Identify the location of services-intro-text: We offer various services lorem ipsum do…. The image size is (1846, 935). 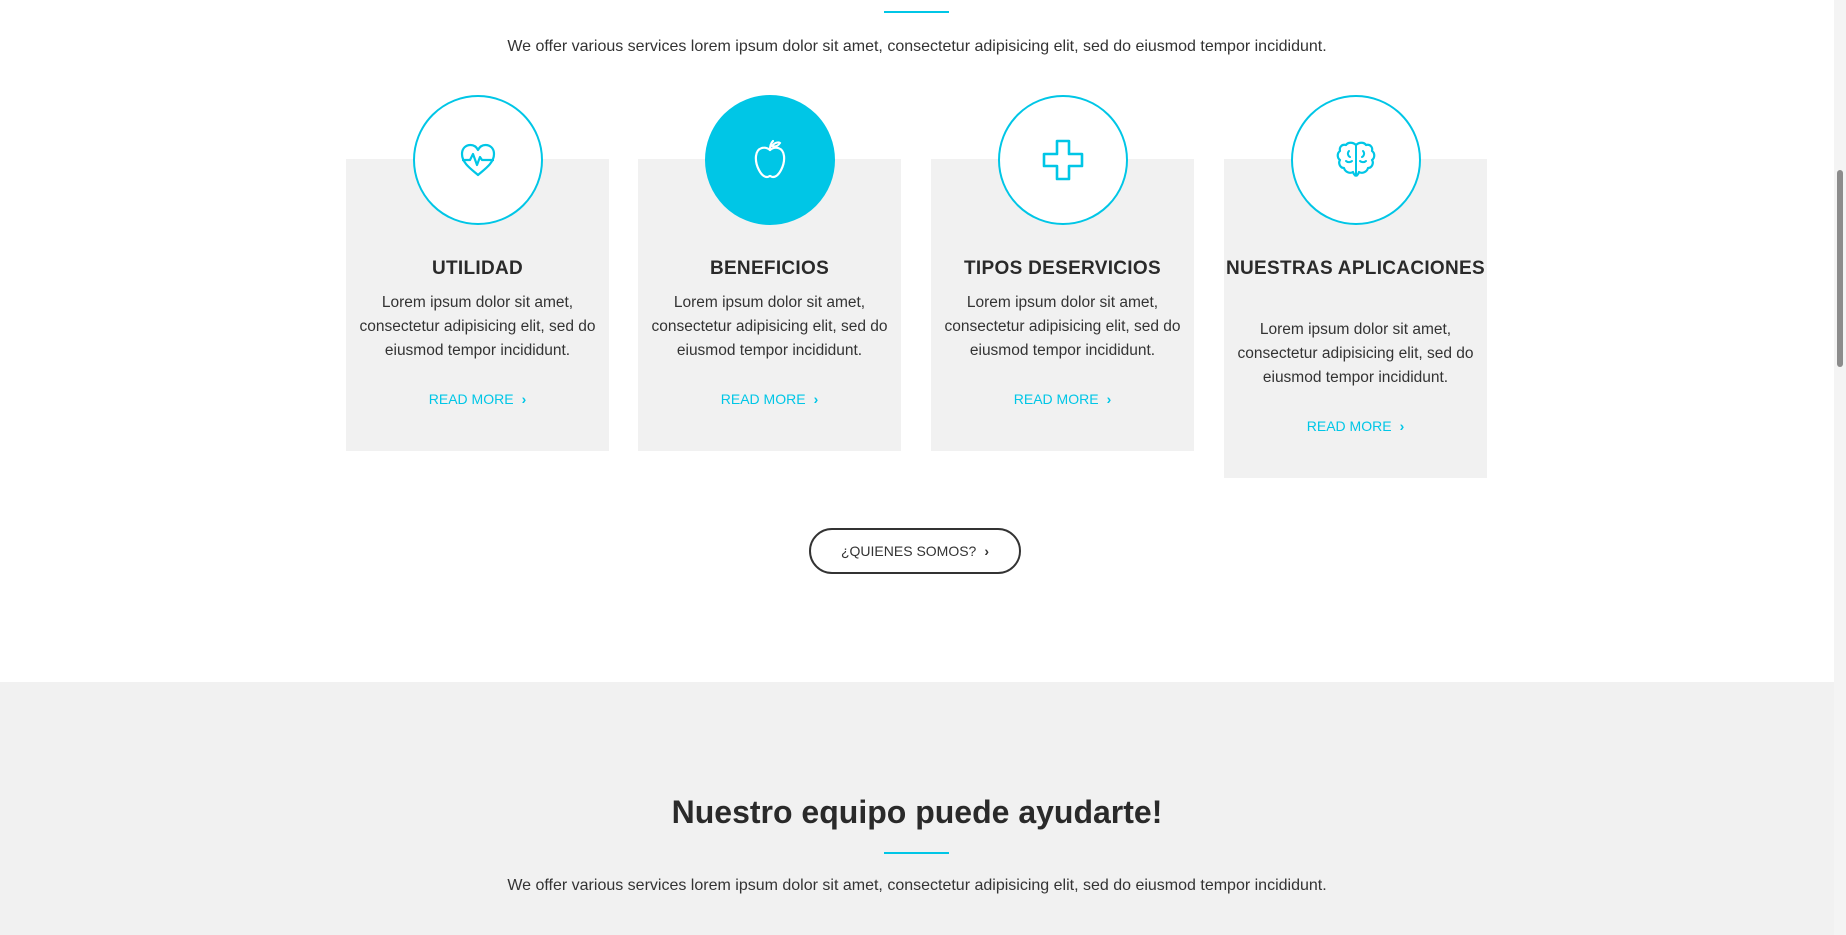
(917, 46).